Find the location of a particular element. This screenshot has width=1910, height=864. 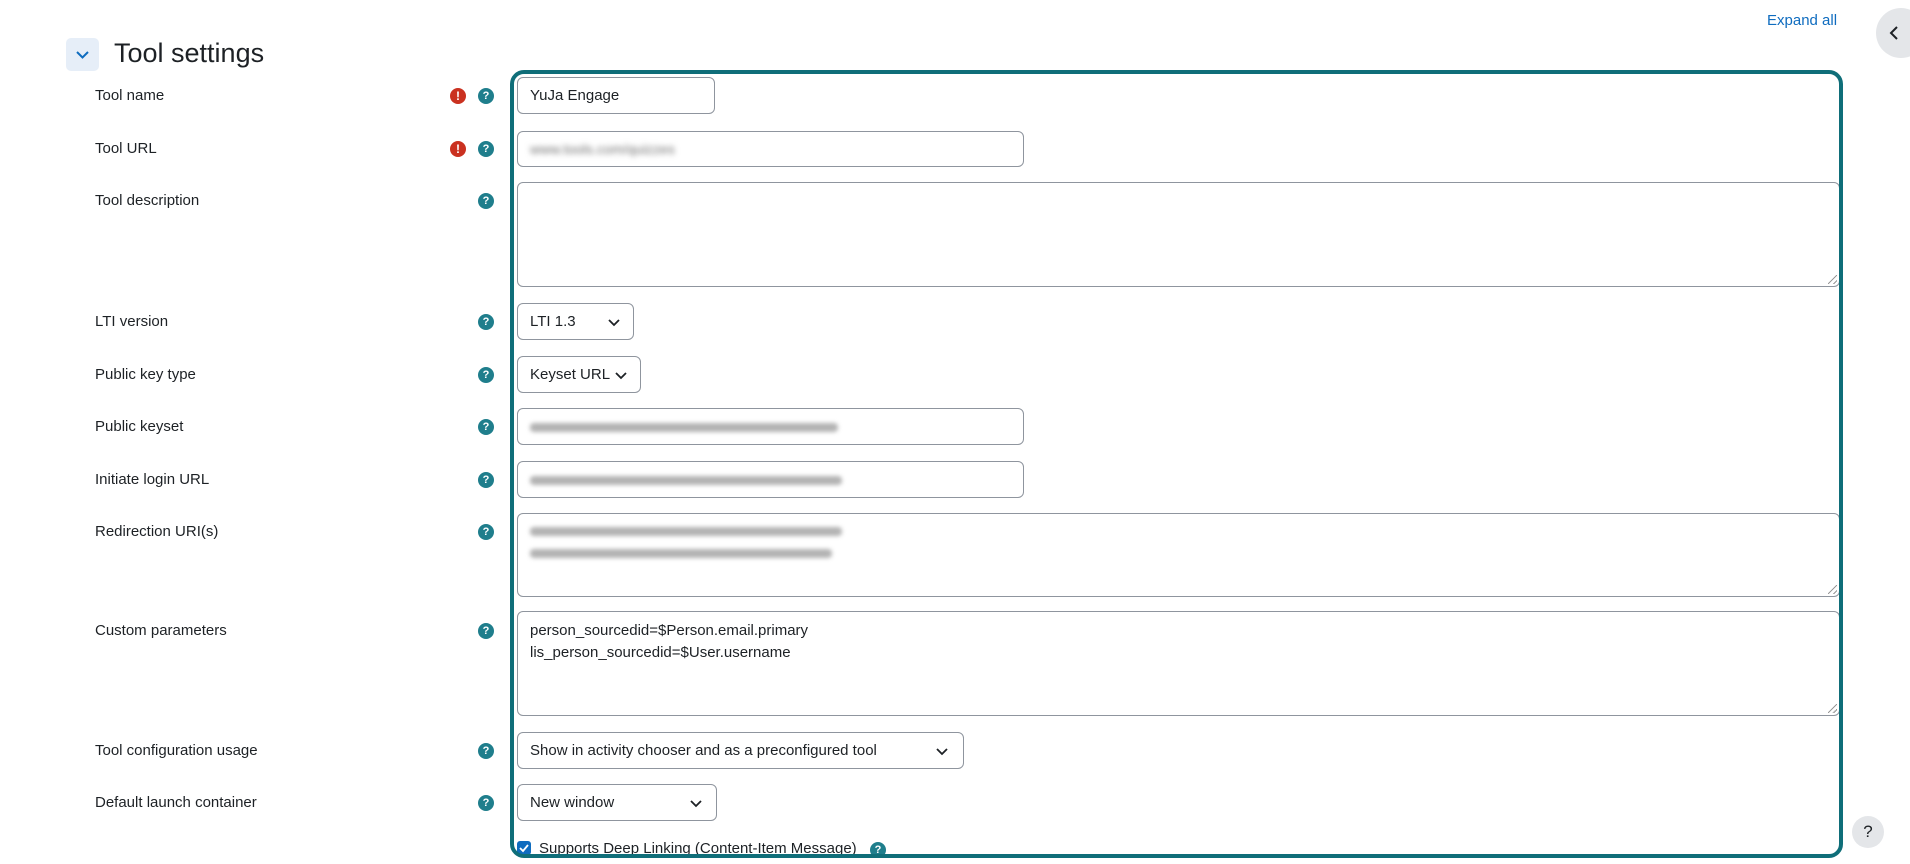

tool-url-value: www.tools.com/quizzes is located at coordinates (602, 149).